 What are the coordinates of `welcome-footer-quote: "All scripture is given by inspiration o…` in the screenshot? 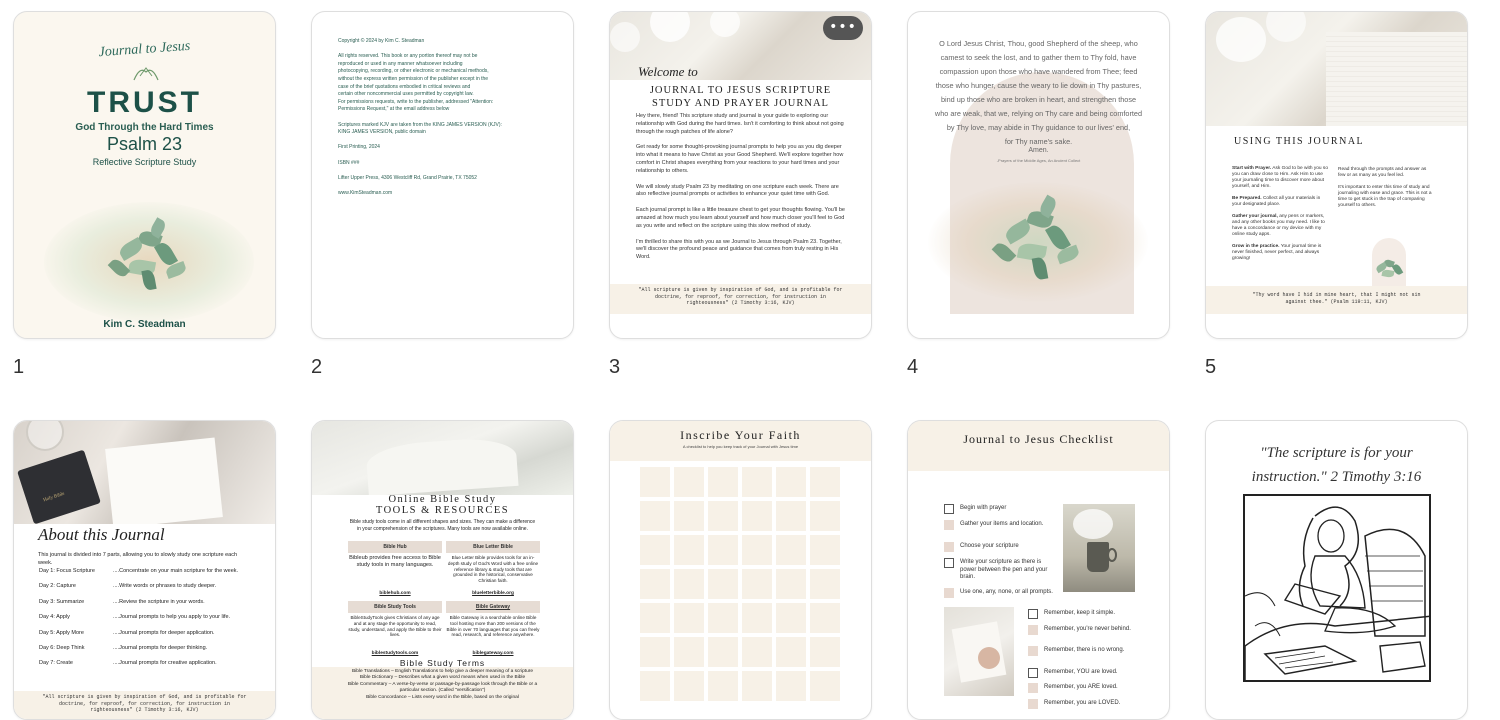 It's located at (740, 296).